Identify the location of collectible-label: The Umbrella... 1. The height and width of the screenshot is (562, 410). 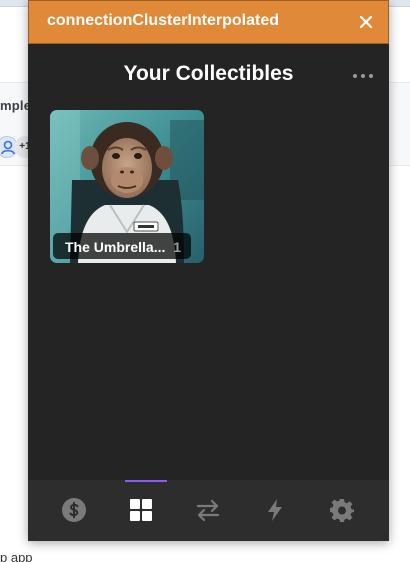
(122, 246).